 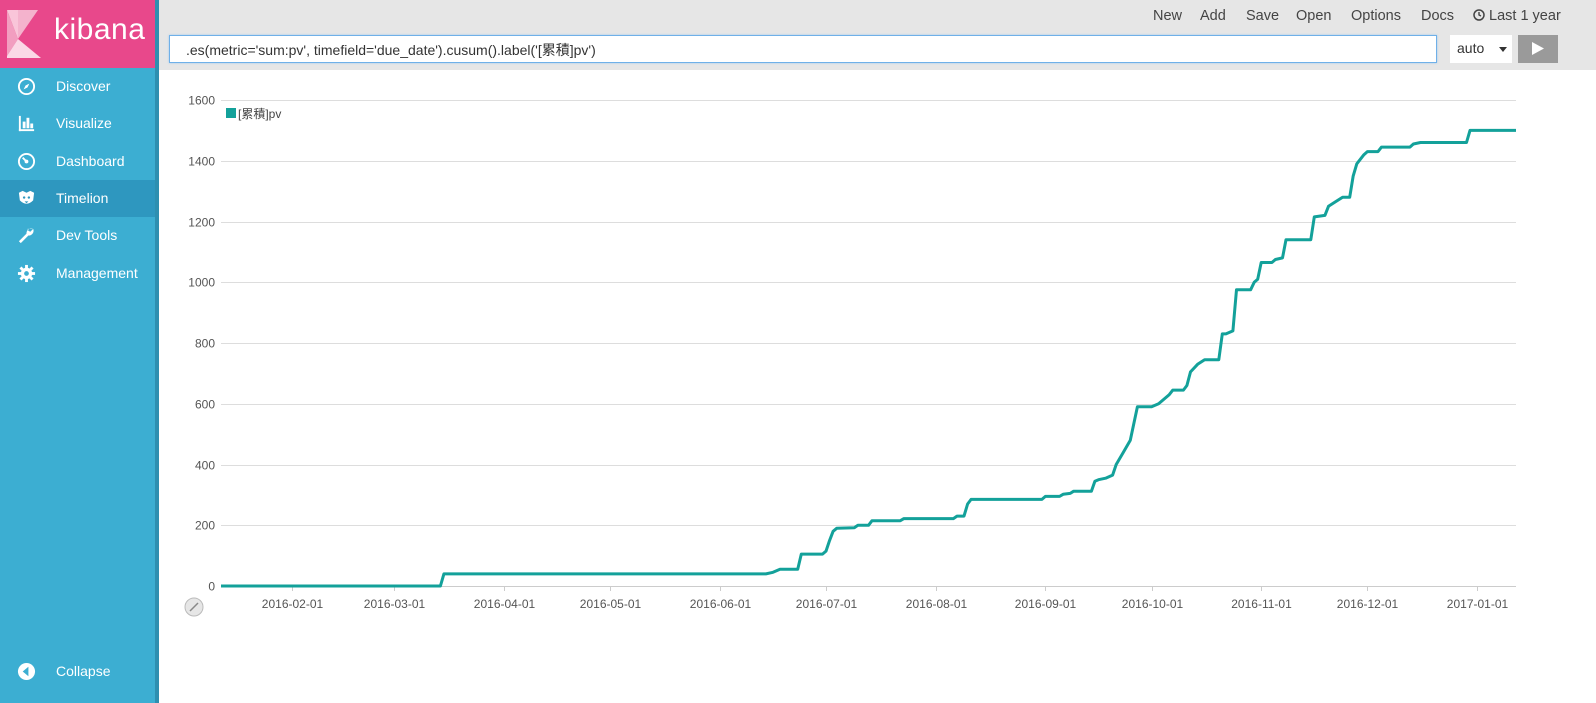 I want to click on time-picker: Last 1 year, so click(x=1517, y=16).